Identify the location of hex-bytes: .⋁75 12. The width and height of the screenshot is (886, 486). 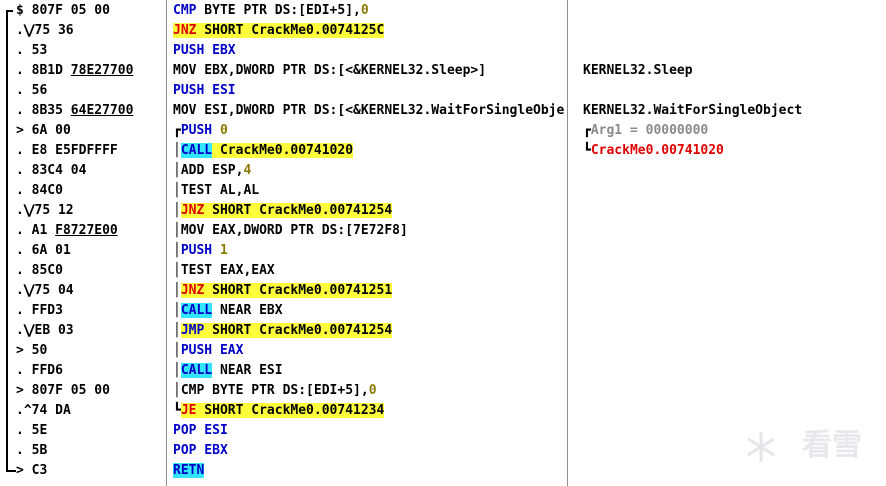
(45, 211).